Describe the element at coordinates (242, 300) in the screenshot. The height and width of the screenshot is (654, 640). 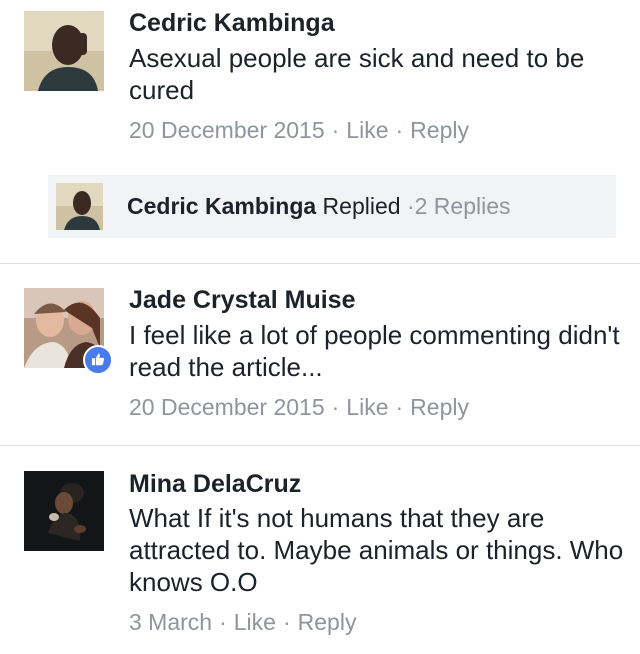
I see `comment-author: Jade Crystal Muise` at that location.